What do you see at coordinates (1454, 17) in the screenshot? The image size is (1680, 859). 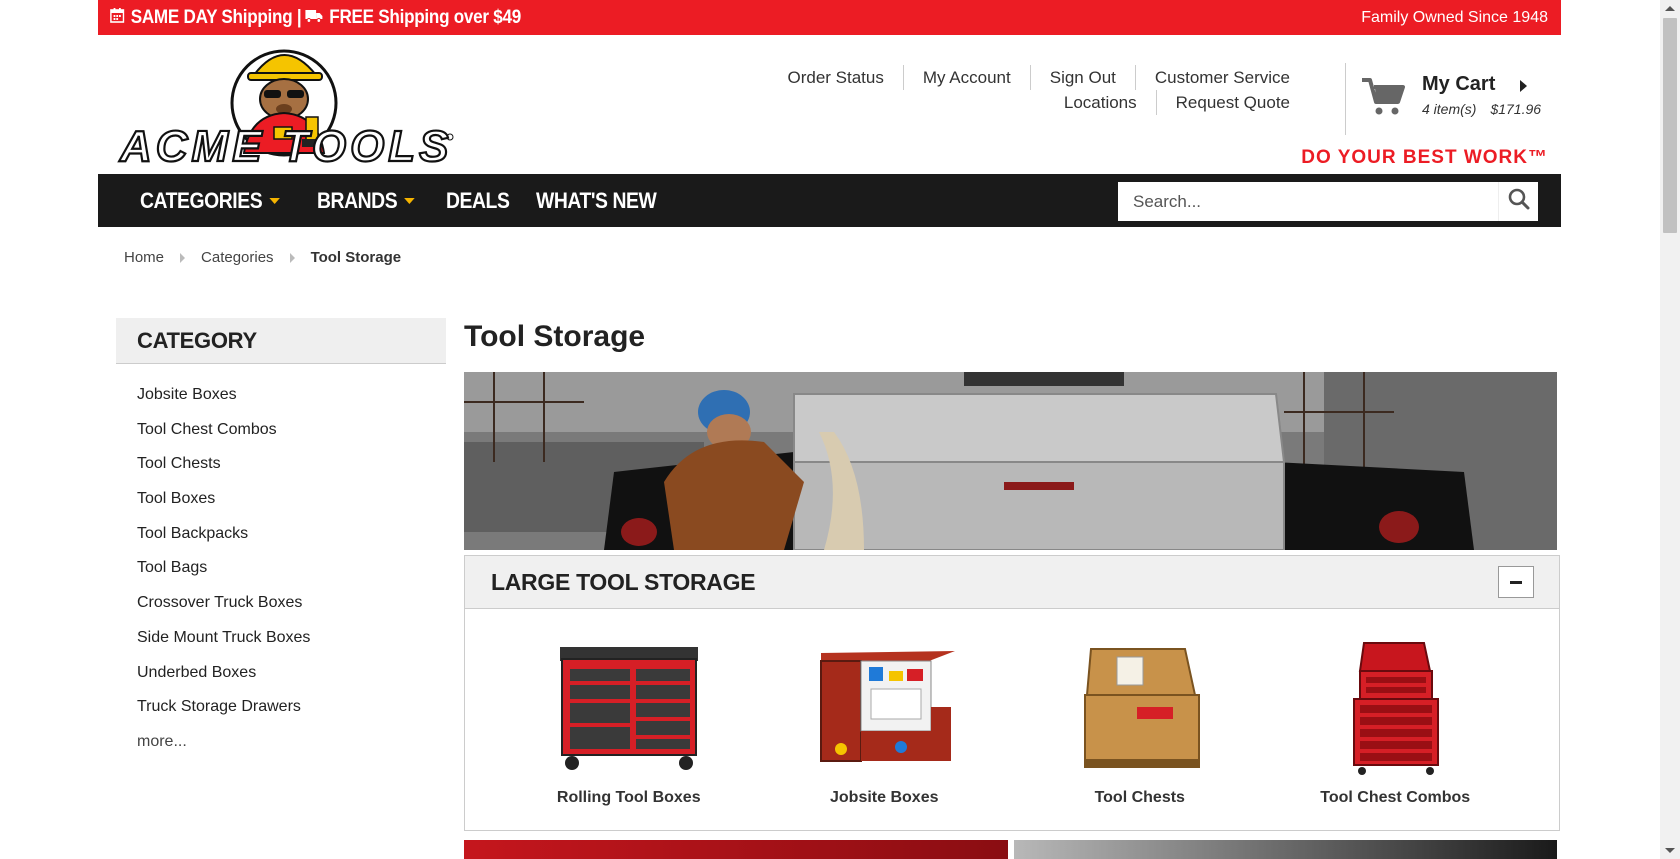 I see `family-owned-text: Family Owned Since 1948` at bounding box center [1454, 17].